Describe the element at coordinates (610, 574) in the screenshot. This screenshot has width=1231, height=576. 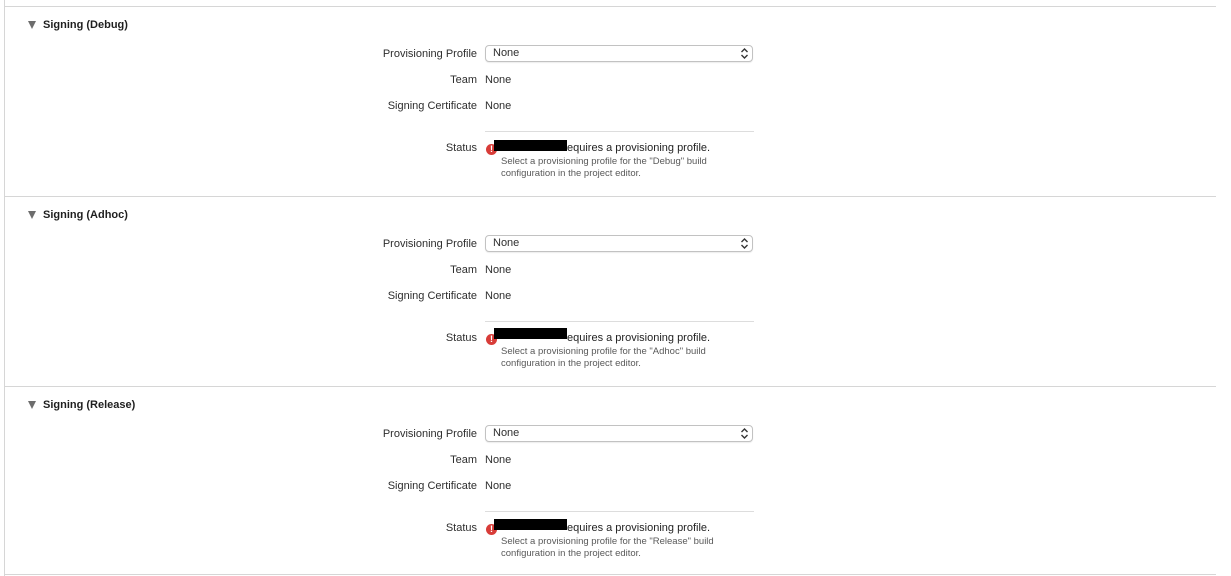
I see `section-divider` at that location.